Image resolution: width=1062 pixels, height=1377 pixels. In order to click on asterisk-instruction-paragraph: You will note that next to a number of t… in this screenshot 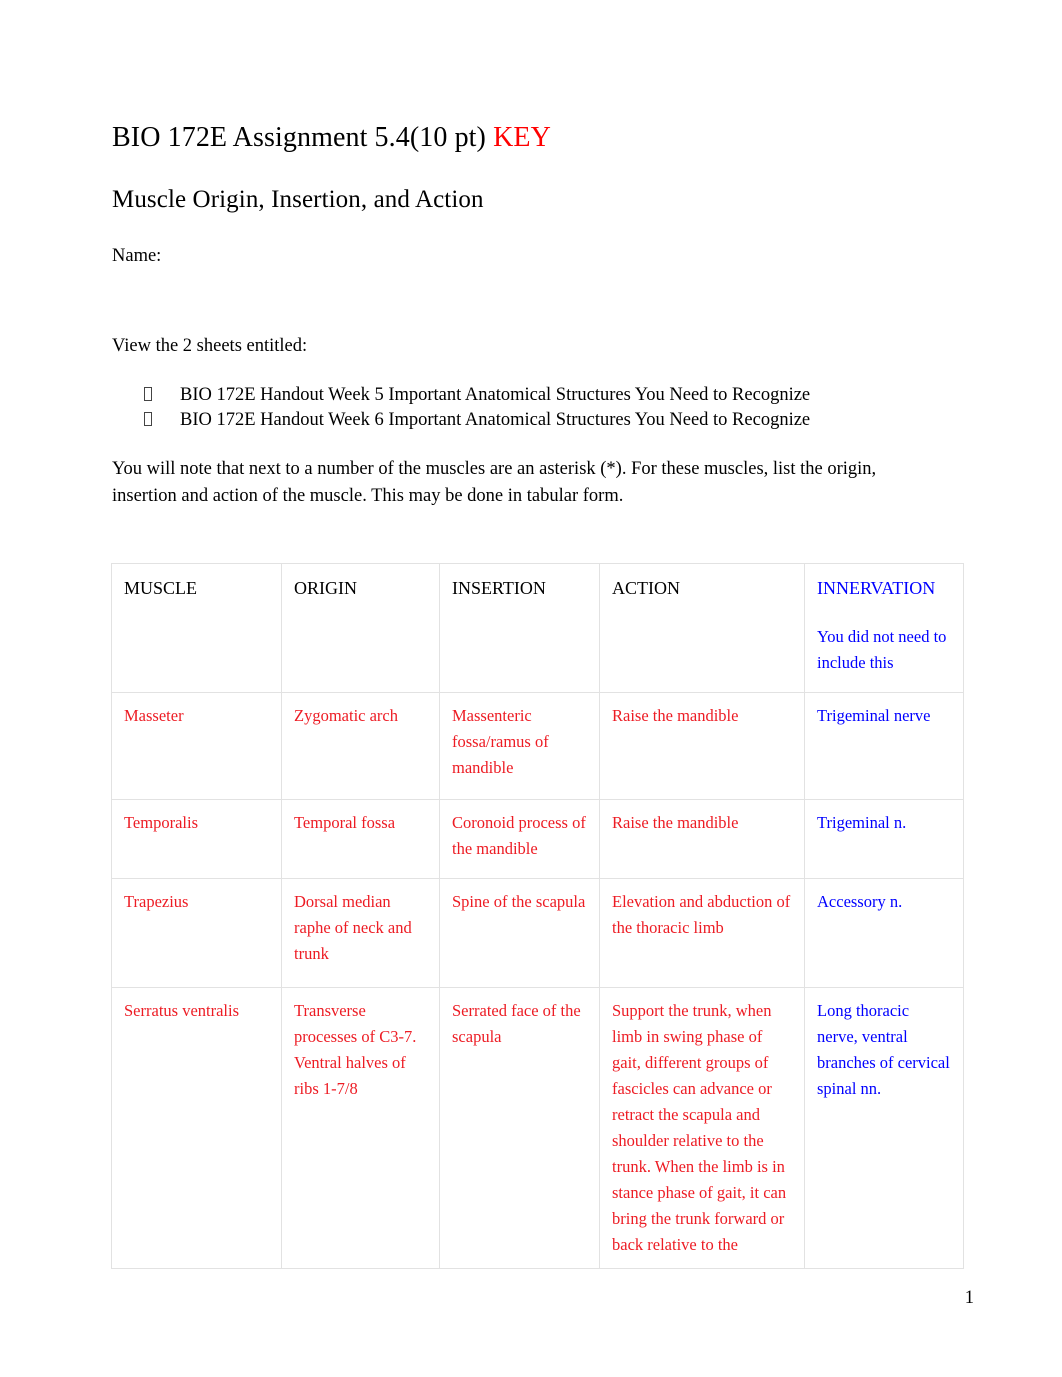, I will do `click(494, 482)`.